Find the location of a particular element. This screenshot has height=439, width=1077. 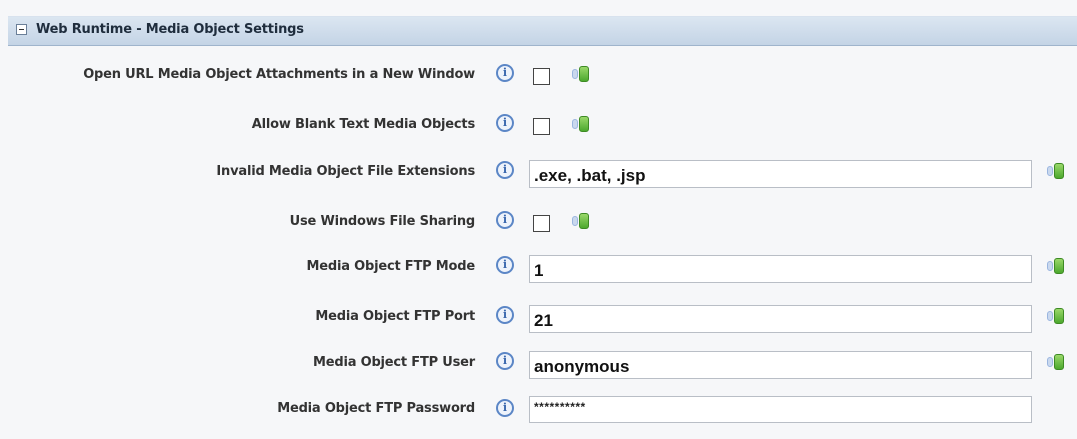

collapse-icon is located at coordinates (21, 29).